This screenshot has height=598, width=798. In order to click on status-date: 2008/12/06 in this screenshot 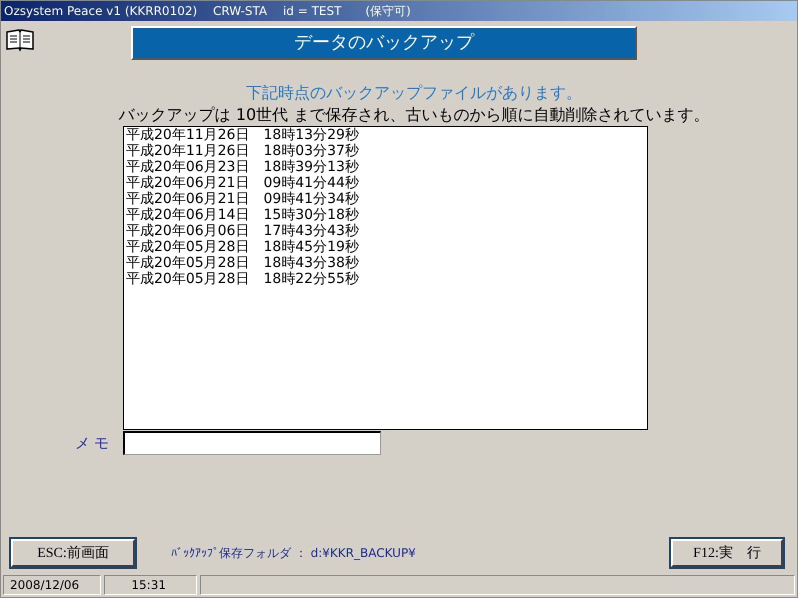, I will do `click(52, 585)`.